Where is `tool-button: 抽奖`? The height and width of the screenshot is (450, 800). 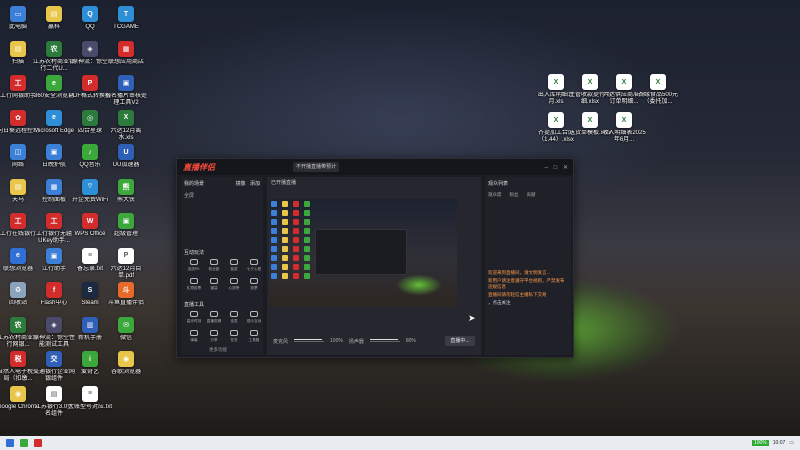
tool-button: 抽奖 is located at coordinates (233, 267).